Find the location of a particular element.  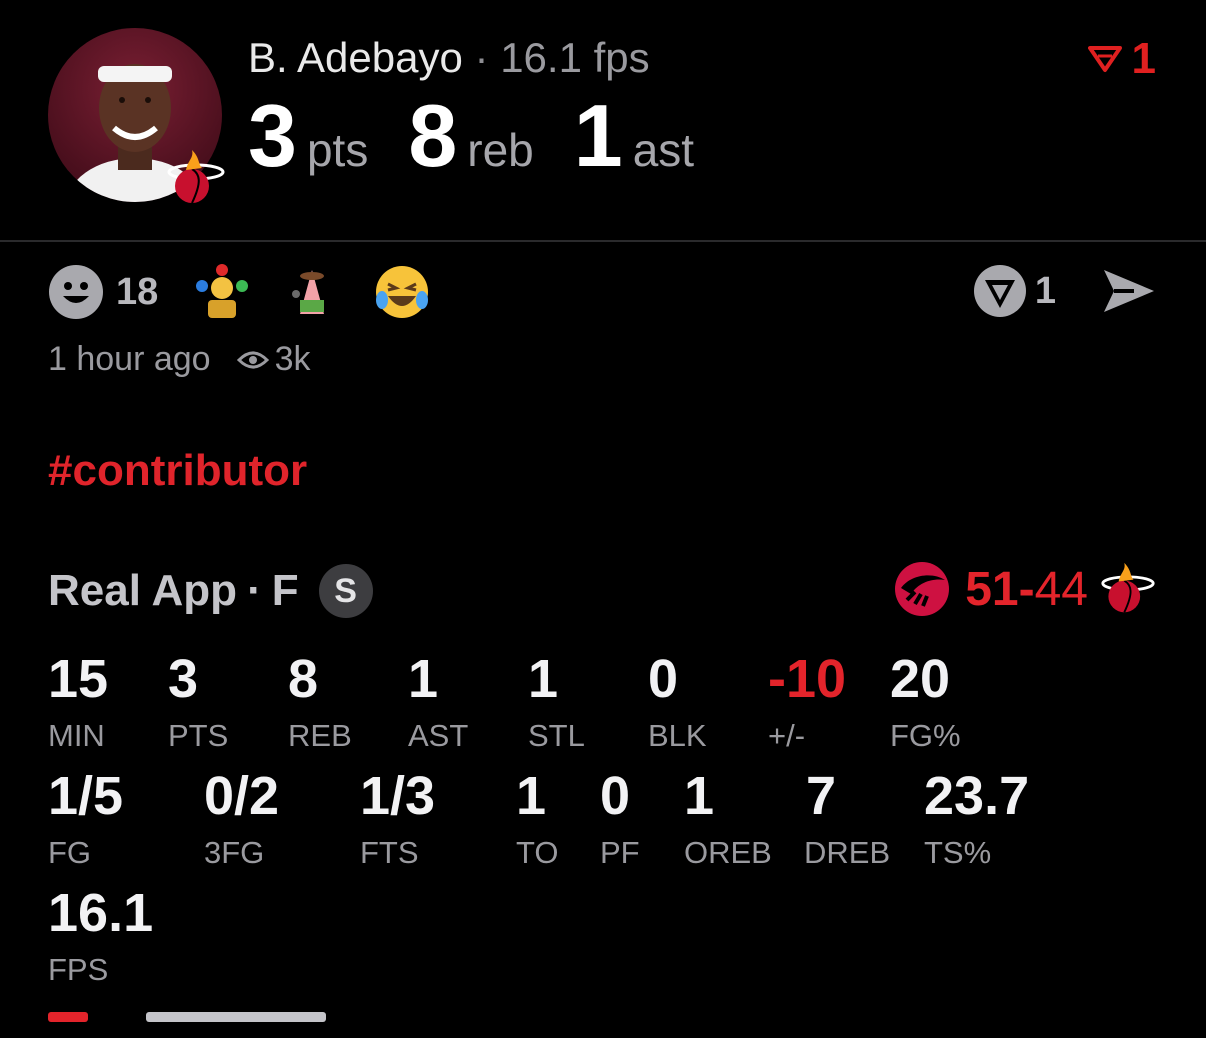

stat-min: 15 MIN is located at coordinates (78, 703).